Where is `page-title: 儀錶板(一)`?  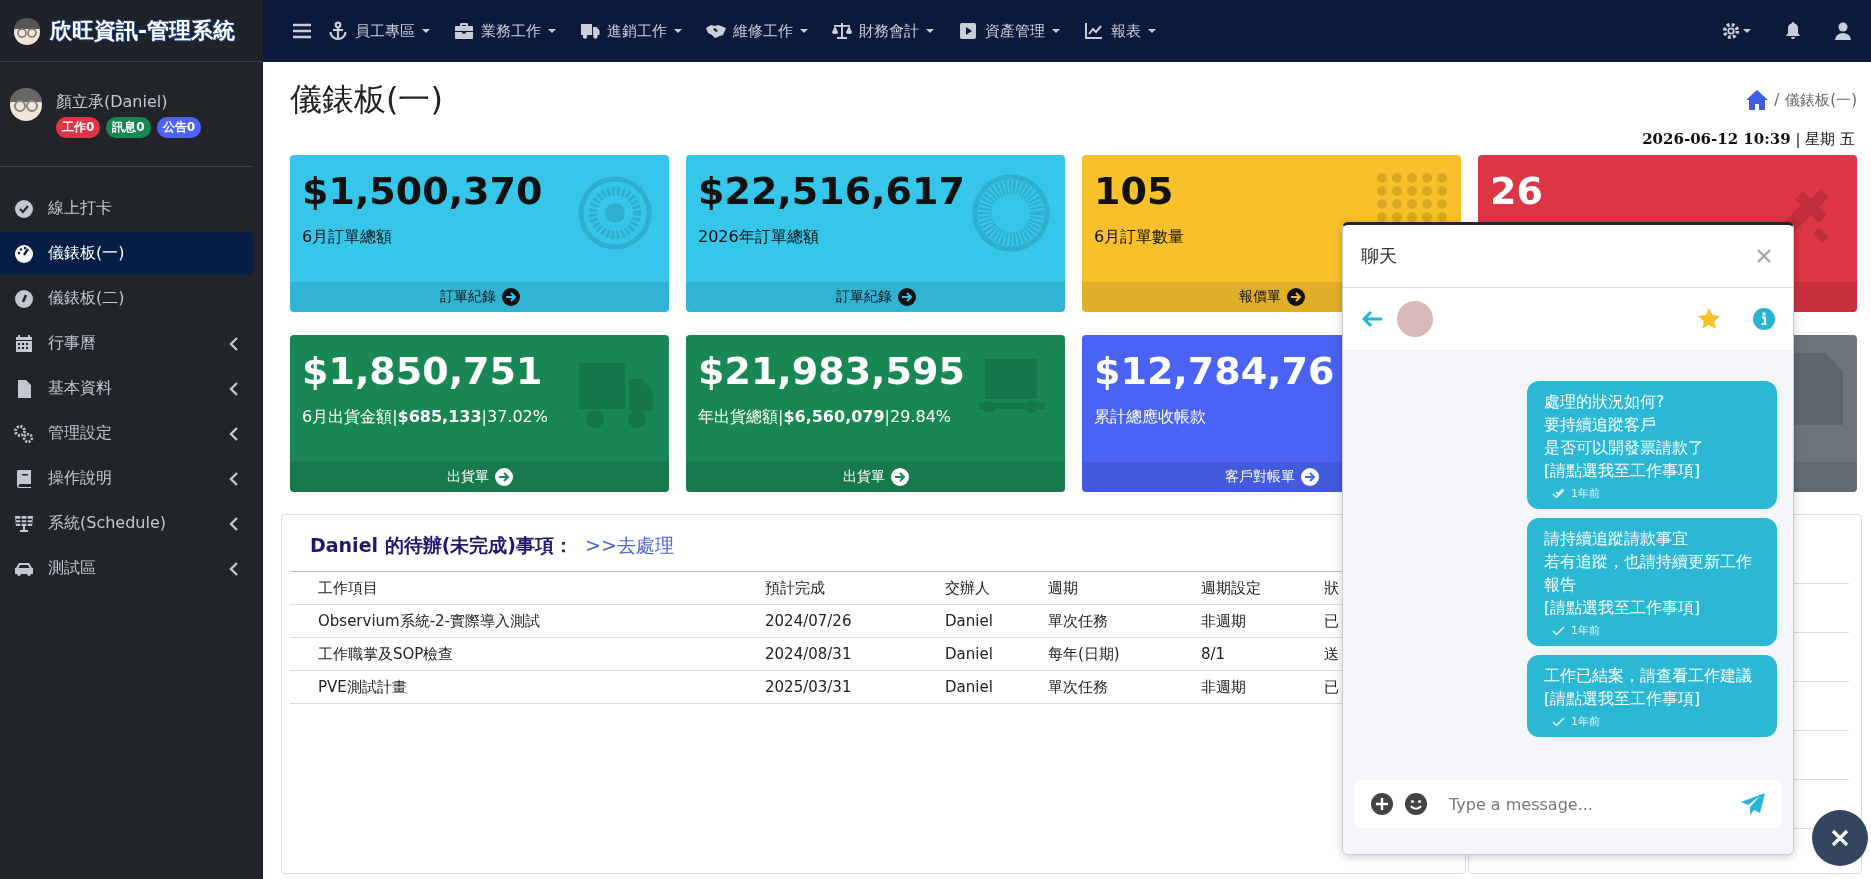 page-title: 儀錶板(一) is located at coordinates (366, 99).